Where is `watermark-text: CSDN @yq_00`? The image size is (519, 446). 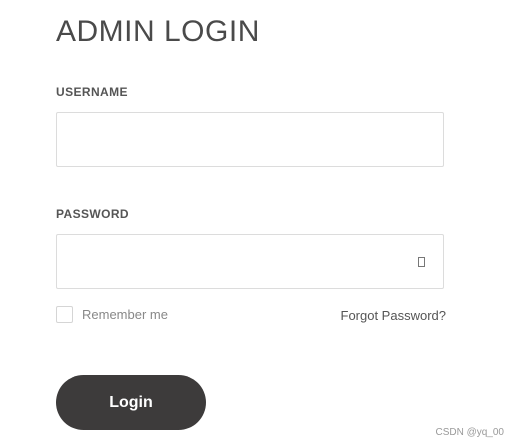 watermark-text: CSDN @yq_00 is located at coordinates (469, 432).